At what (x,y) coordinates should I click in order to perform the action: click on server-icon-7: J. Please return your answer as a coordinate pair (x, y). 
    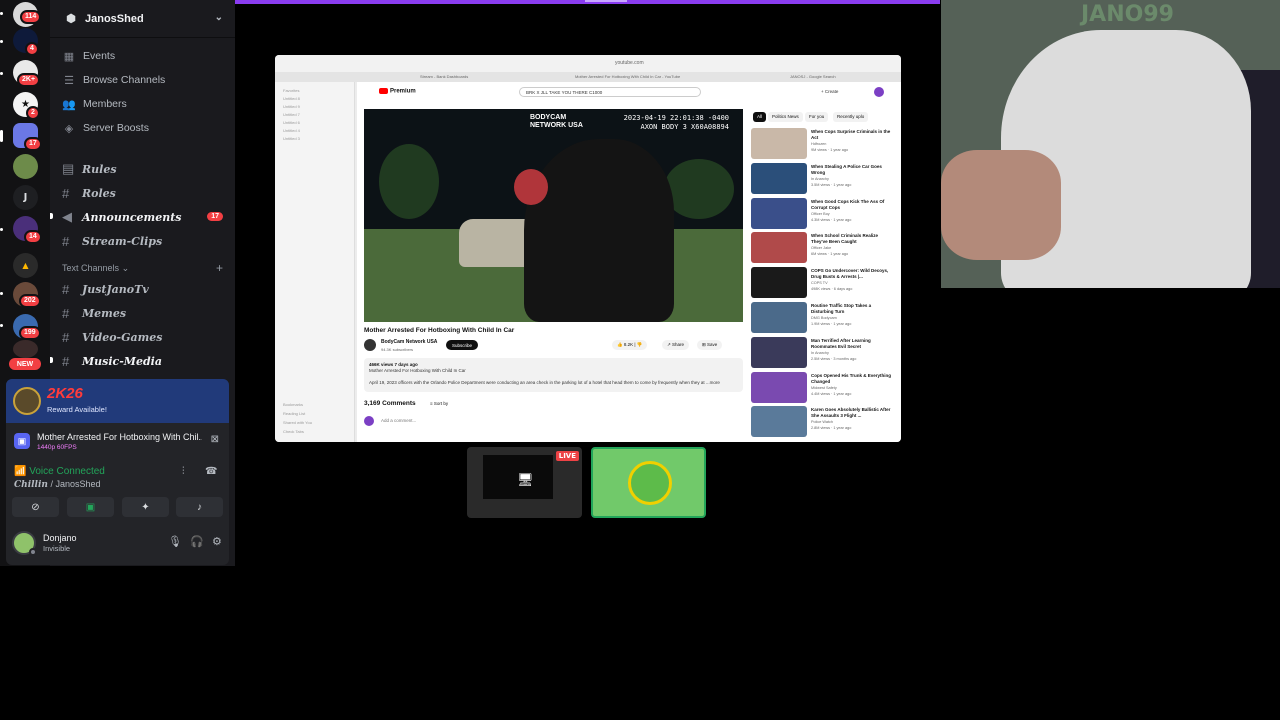
    Looking at the image, I should click on (25, 197).